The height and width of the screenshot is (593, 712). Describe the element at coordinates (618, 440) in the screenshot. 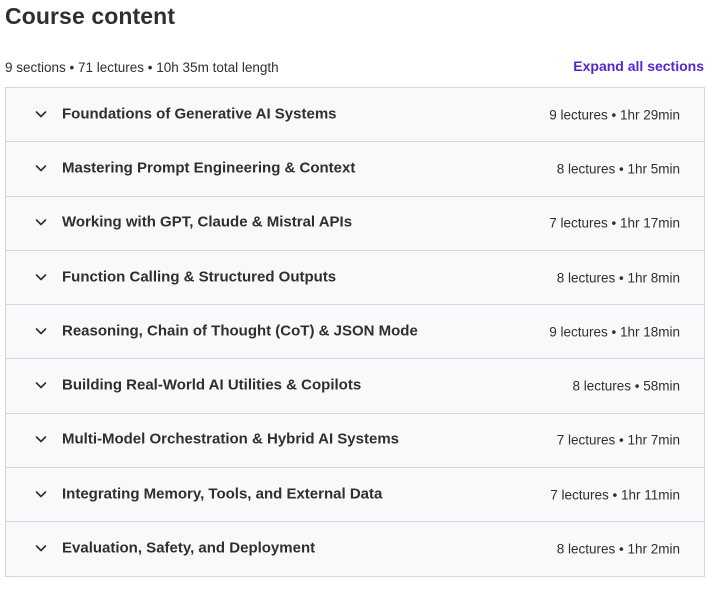

I see `section-meta: 7 lectures • 1hr 7min` at that location.